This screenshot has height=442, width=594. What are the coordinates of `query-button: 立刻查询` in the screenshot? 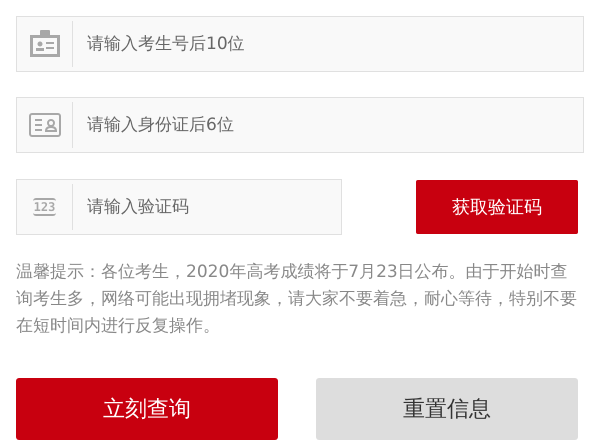 It's located at (147, 409).